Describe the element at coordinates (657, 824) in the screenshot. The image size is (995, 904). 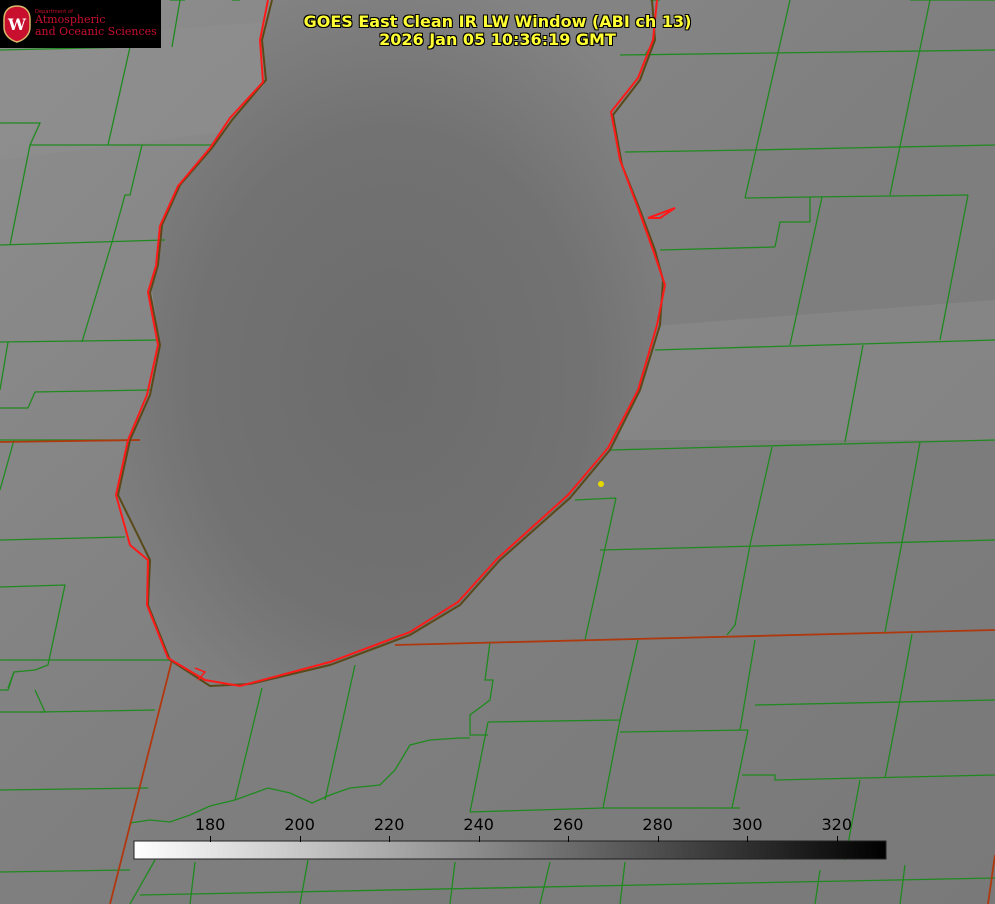
I see `colorbar-tick-label: 280` at that location.